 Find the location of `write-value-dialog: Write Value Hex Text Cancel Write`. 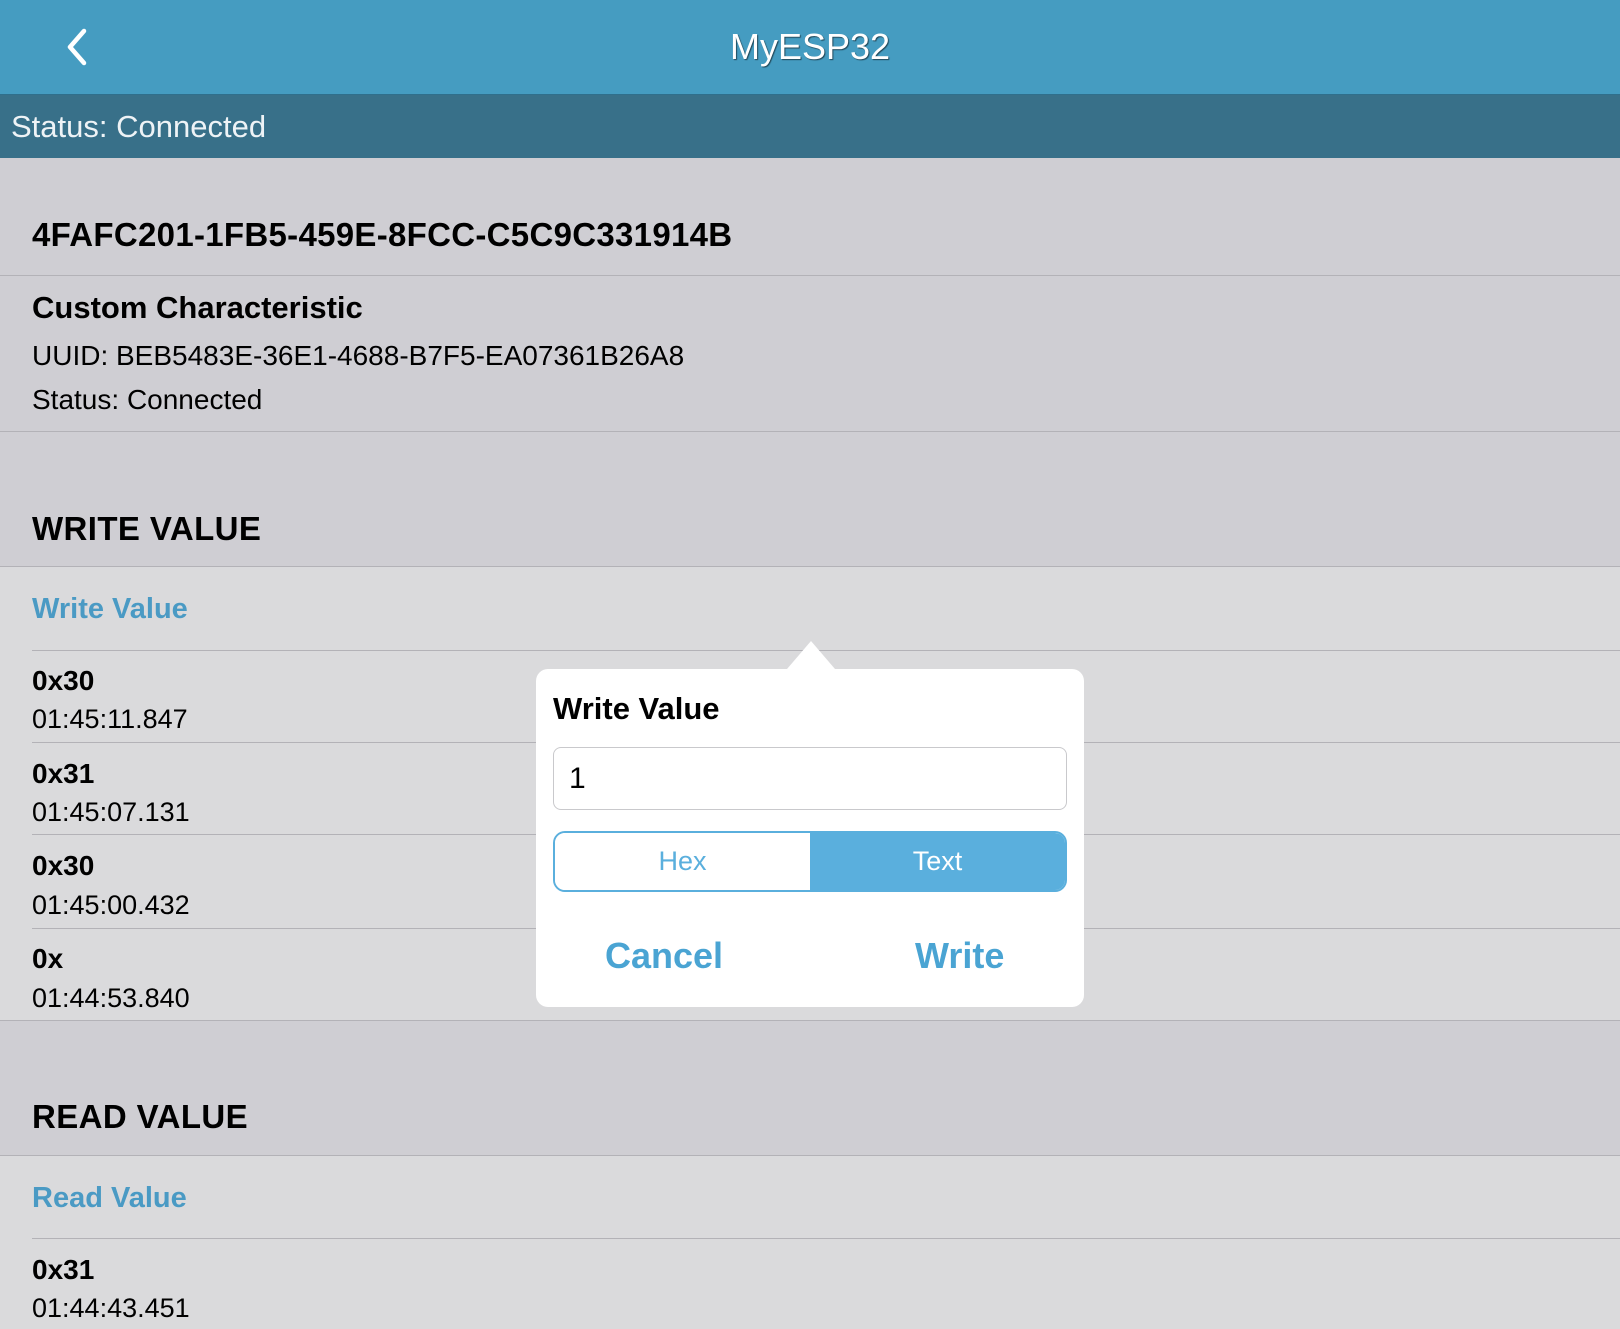

write-value-dialog: Write Value Hex Text Cancel Write is located at coordinates (810, 838).